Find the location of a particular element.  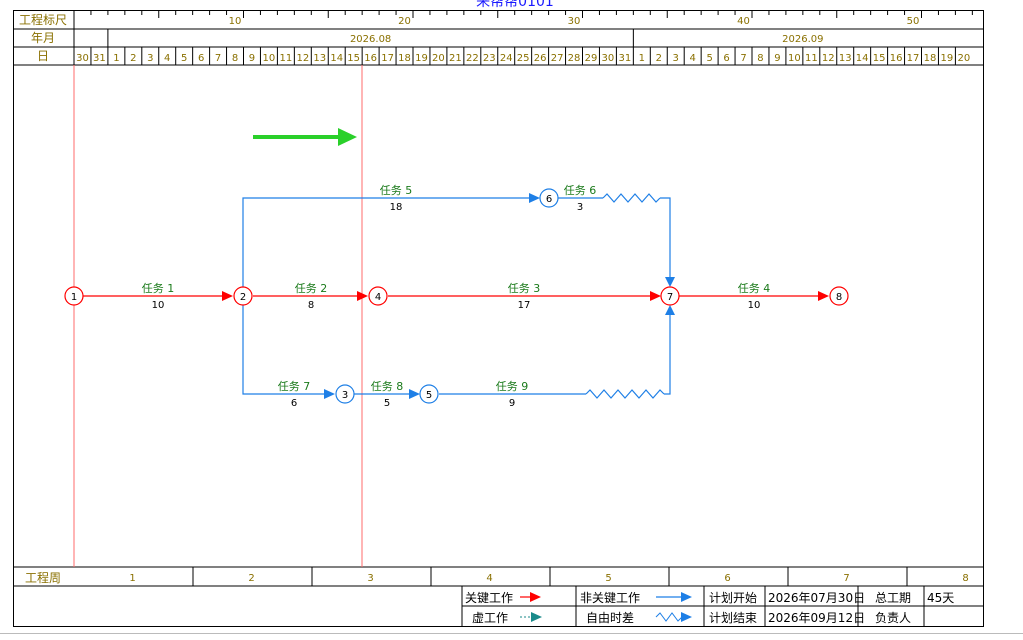

node-6: 6 is located at coordinates (549, 198).